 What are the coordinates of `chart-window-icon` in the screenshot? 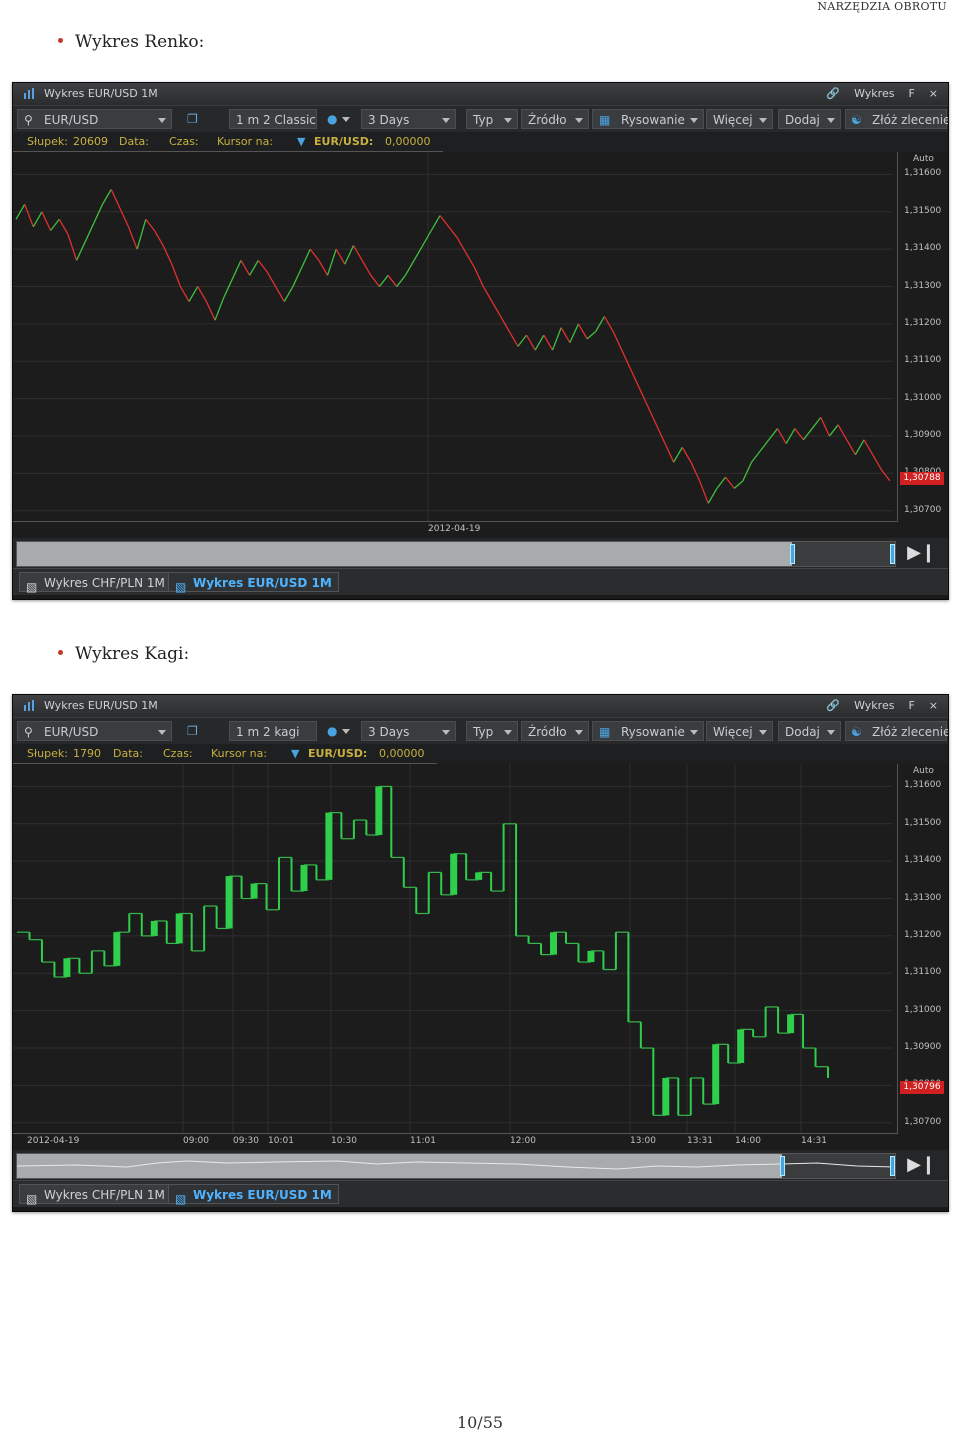 It's located at (29, 705).